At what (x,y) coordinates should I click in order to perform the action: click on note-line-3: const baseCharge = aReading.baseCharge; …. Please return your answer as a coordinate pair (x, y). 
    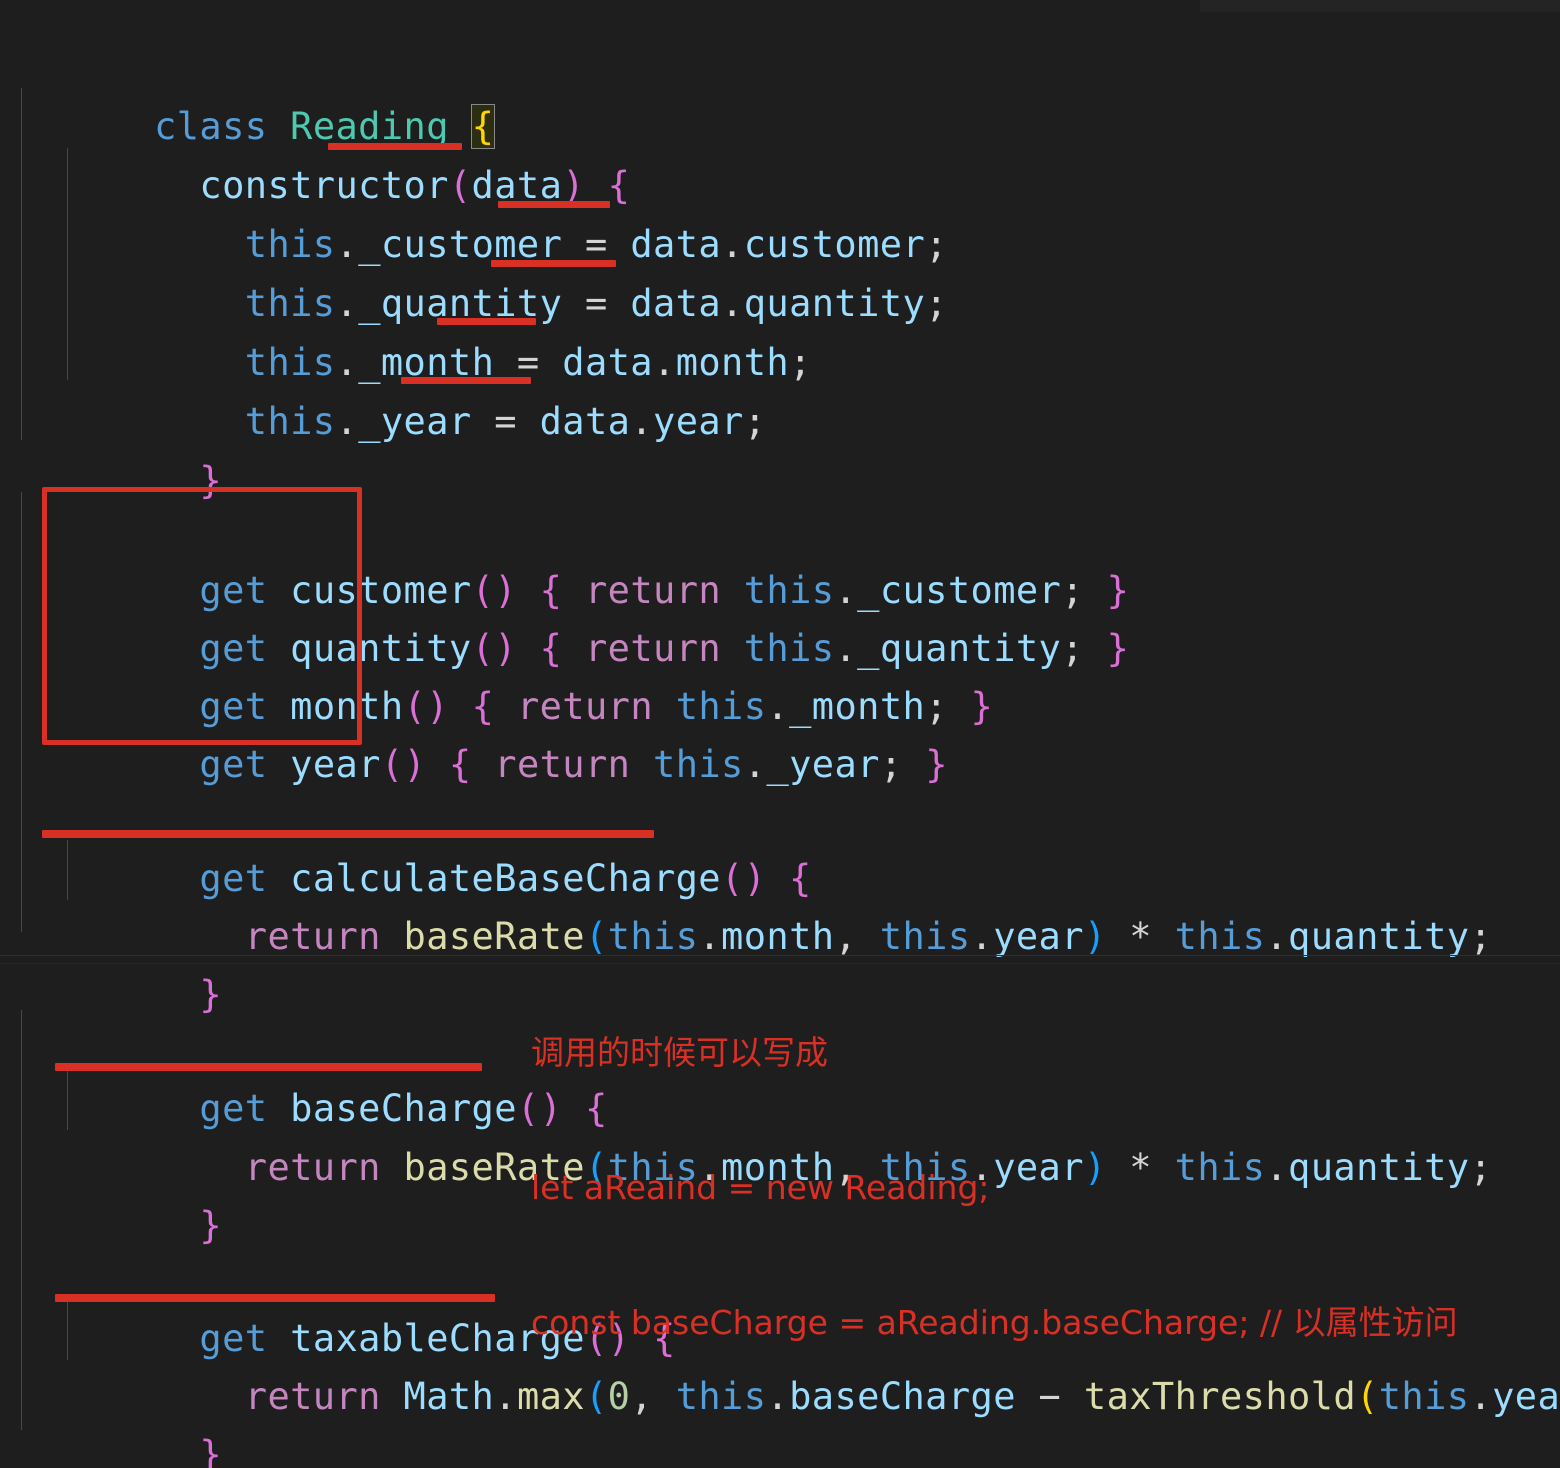
    Looking at the image, I should click on (994, 1322).